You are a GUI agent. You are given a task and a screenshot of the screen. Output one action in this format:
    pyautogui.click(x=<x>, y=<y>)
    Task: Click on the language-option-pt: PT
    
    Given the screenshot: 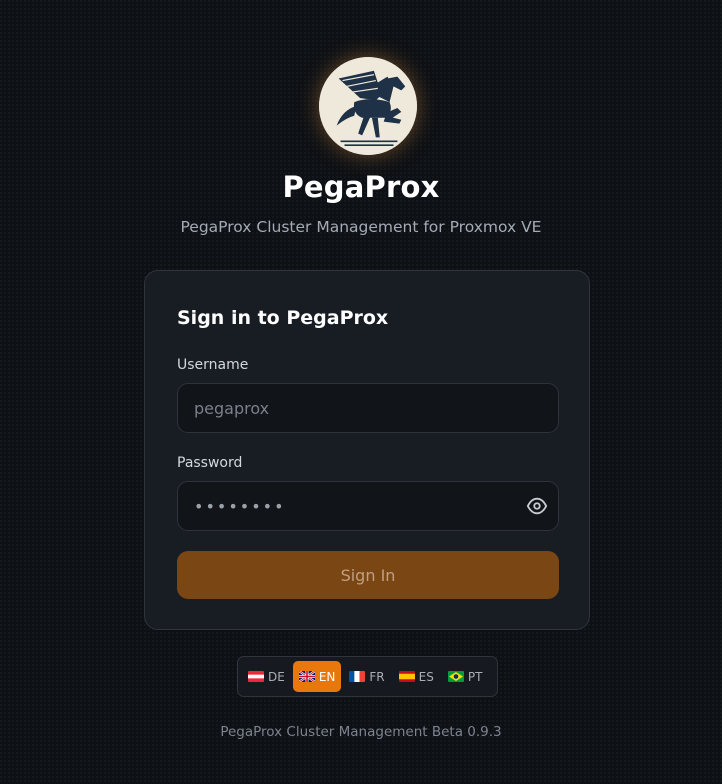 What is the action you would take?
    pyautogui.click(x=465, y=676)
    